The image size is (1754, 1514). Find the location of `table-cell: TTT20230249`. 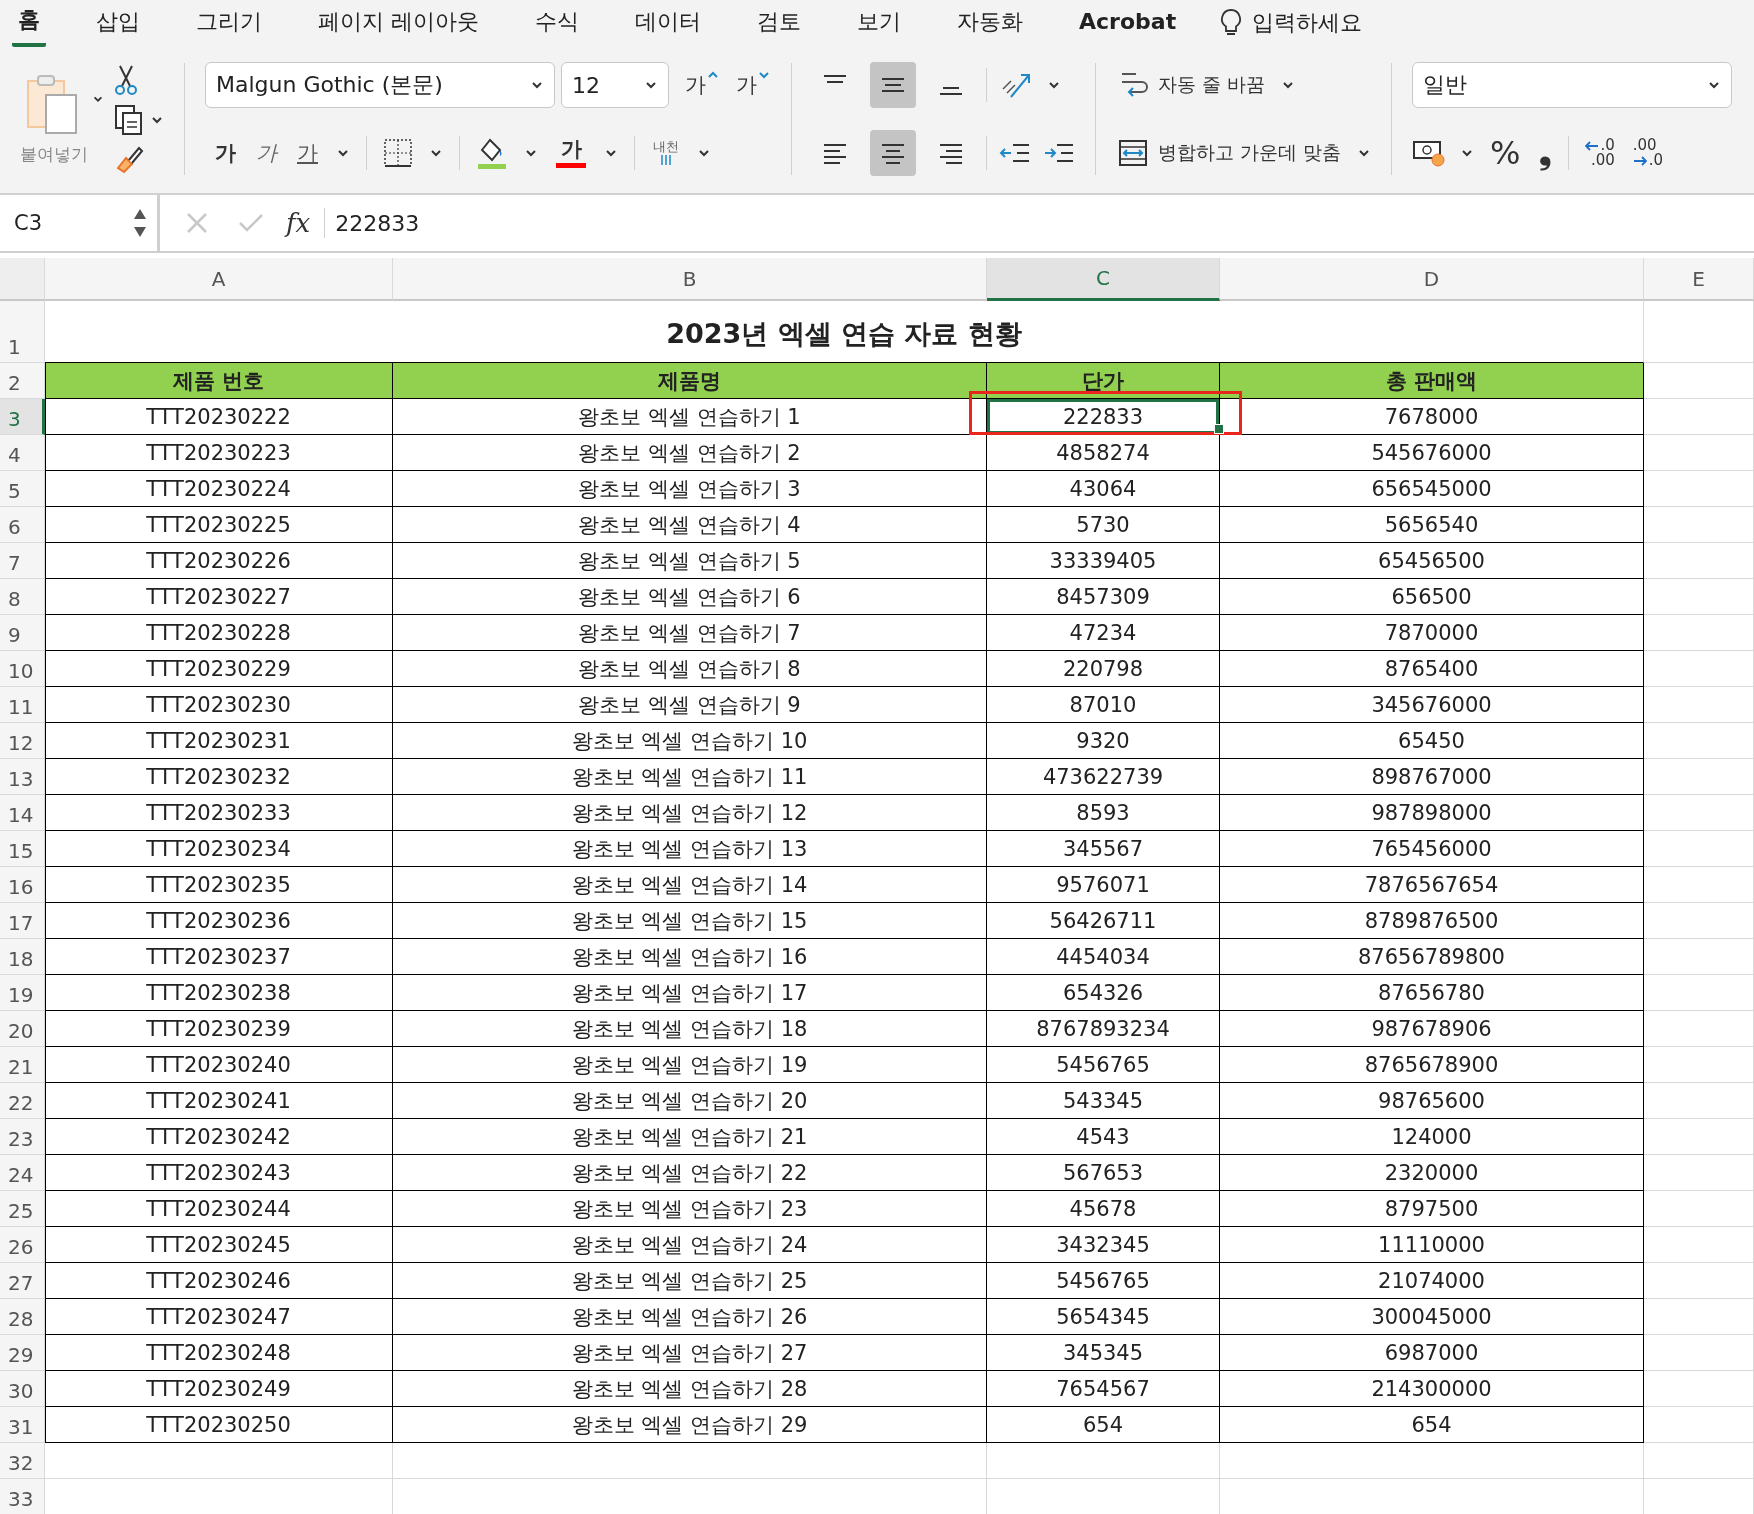

table-cell: TTT20230249 is located at coordinates (219, 1389).